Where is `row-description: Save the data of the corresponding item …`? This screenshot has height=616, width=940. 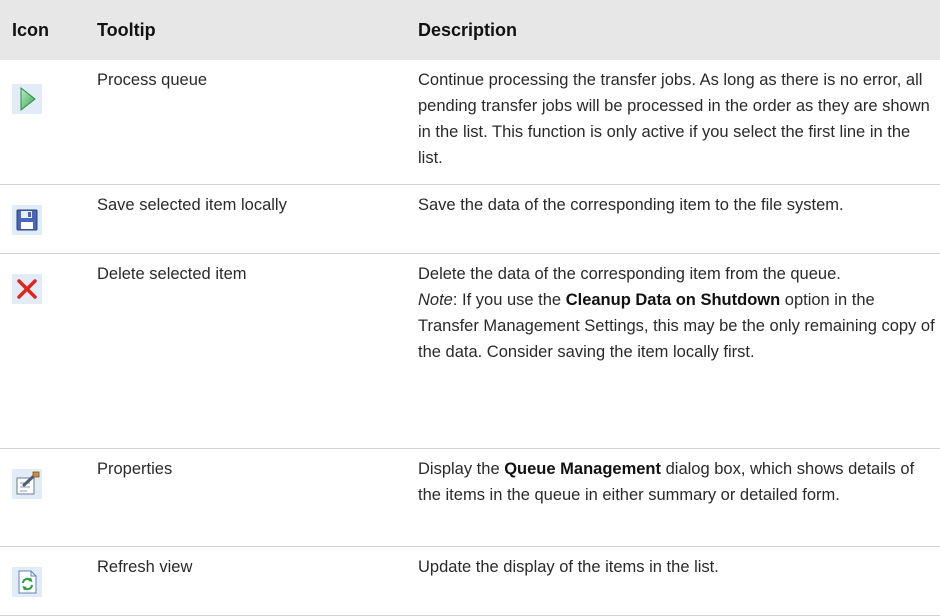
row-description: Save the data of the corresponding item … is located at coordinates (631, 205).